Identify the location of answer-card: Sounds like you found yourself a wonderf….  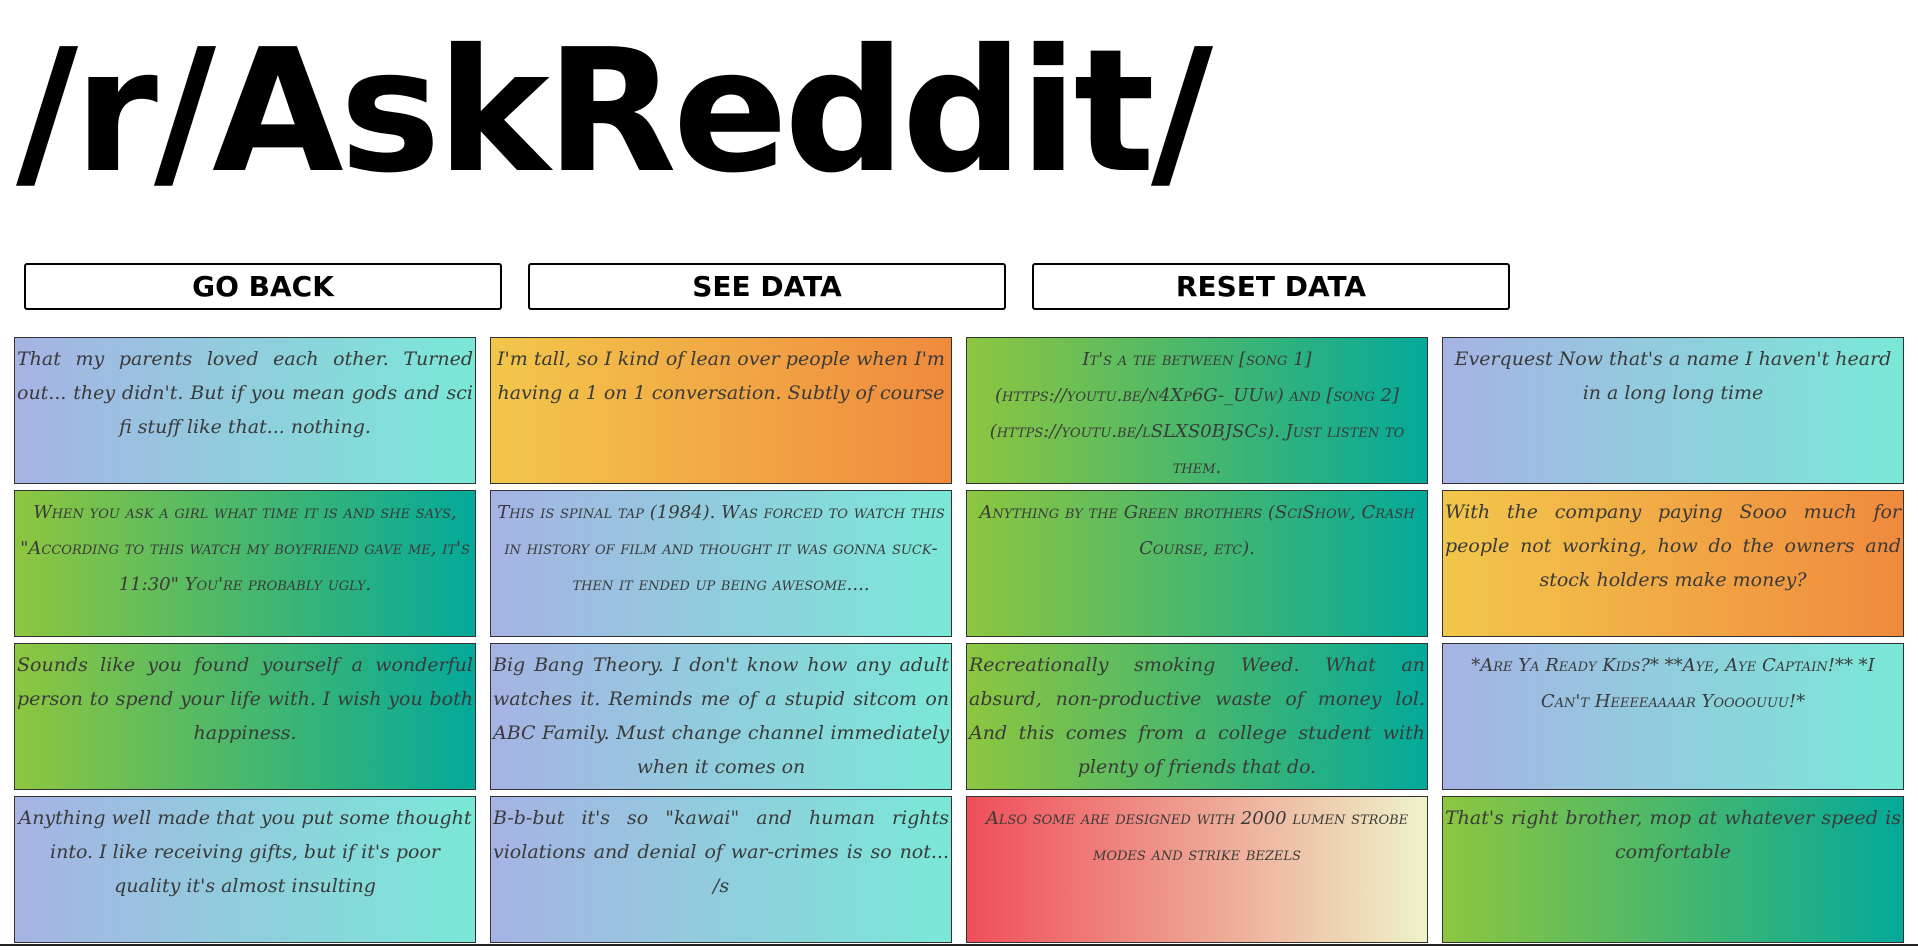
(245, 716).